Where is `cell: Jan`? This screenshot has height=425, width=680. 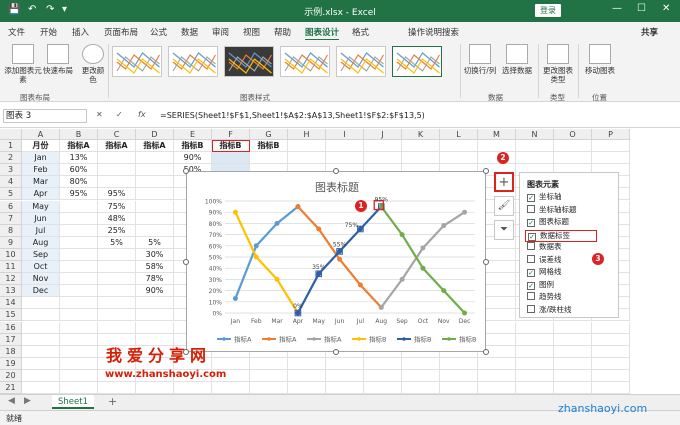 cell: Jan is located at coordinates (41, 158).